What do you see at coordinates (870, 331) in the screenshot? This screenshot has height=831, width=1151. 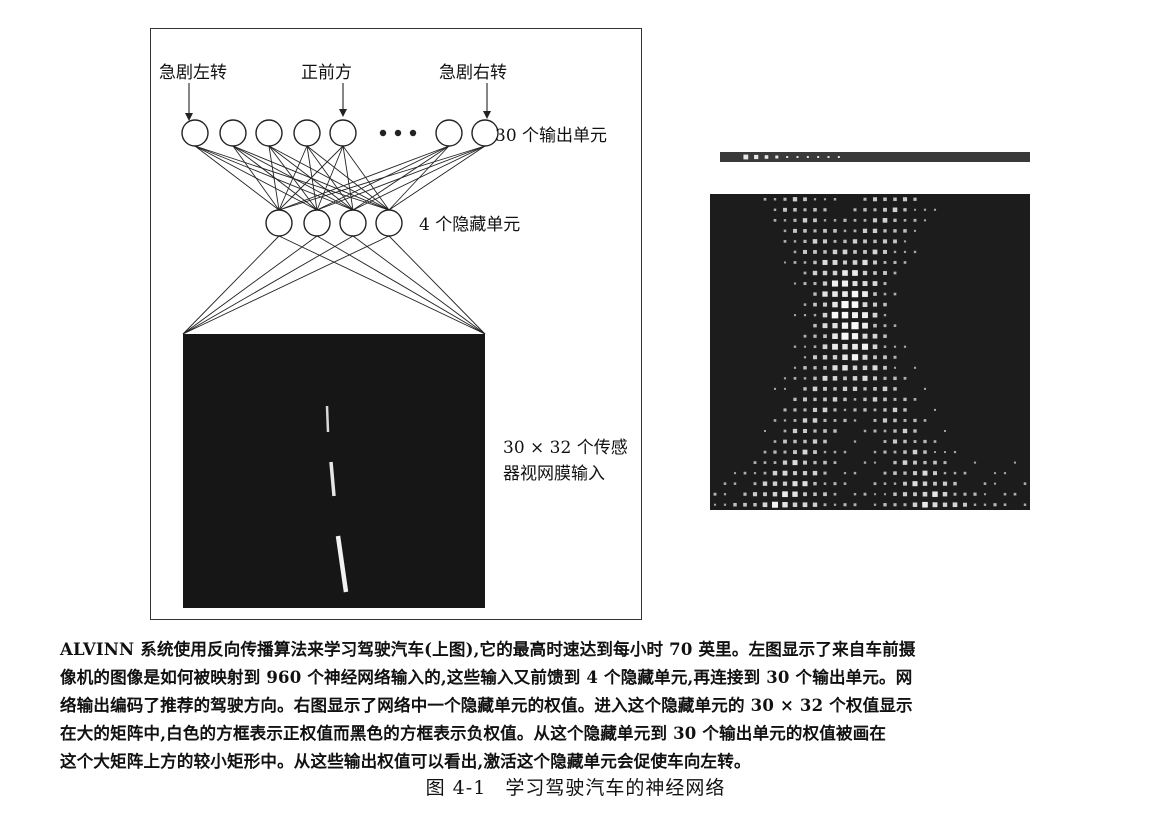 I see `weight-matrix-visualization` at bounding box center [870, 331].